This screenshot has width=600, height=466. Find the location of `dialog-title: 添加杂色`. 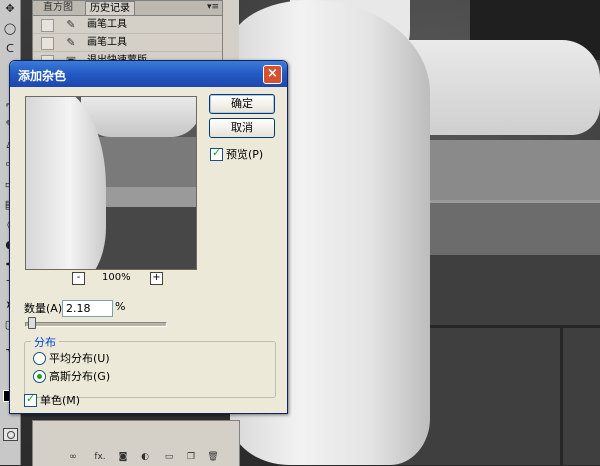

dialog-title: 添加杂色 is located at coordinates (42, 76).